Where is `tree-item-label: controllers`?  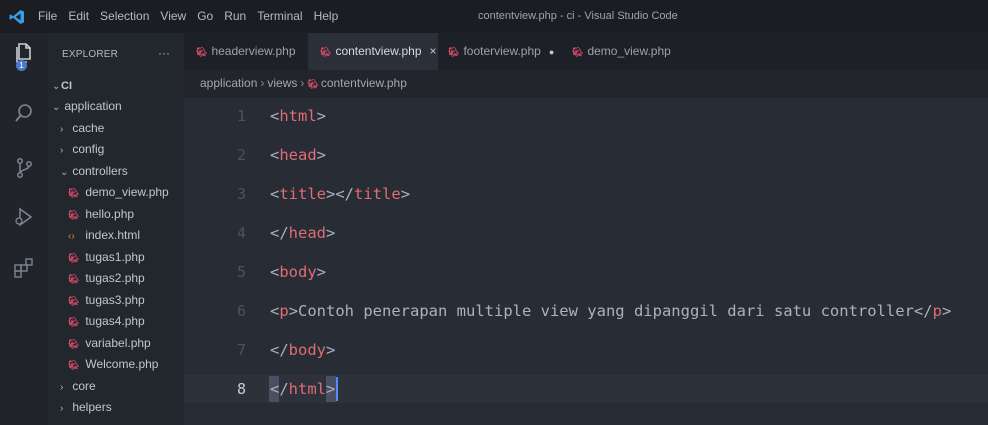
tree-item-label: controllers is located at coordinates (98, 170).